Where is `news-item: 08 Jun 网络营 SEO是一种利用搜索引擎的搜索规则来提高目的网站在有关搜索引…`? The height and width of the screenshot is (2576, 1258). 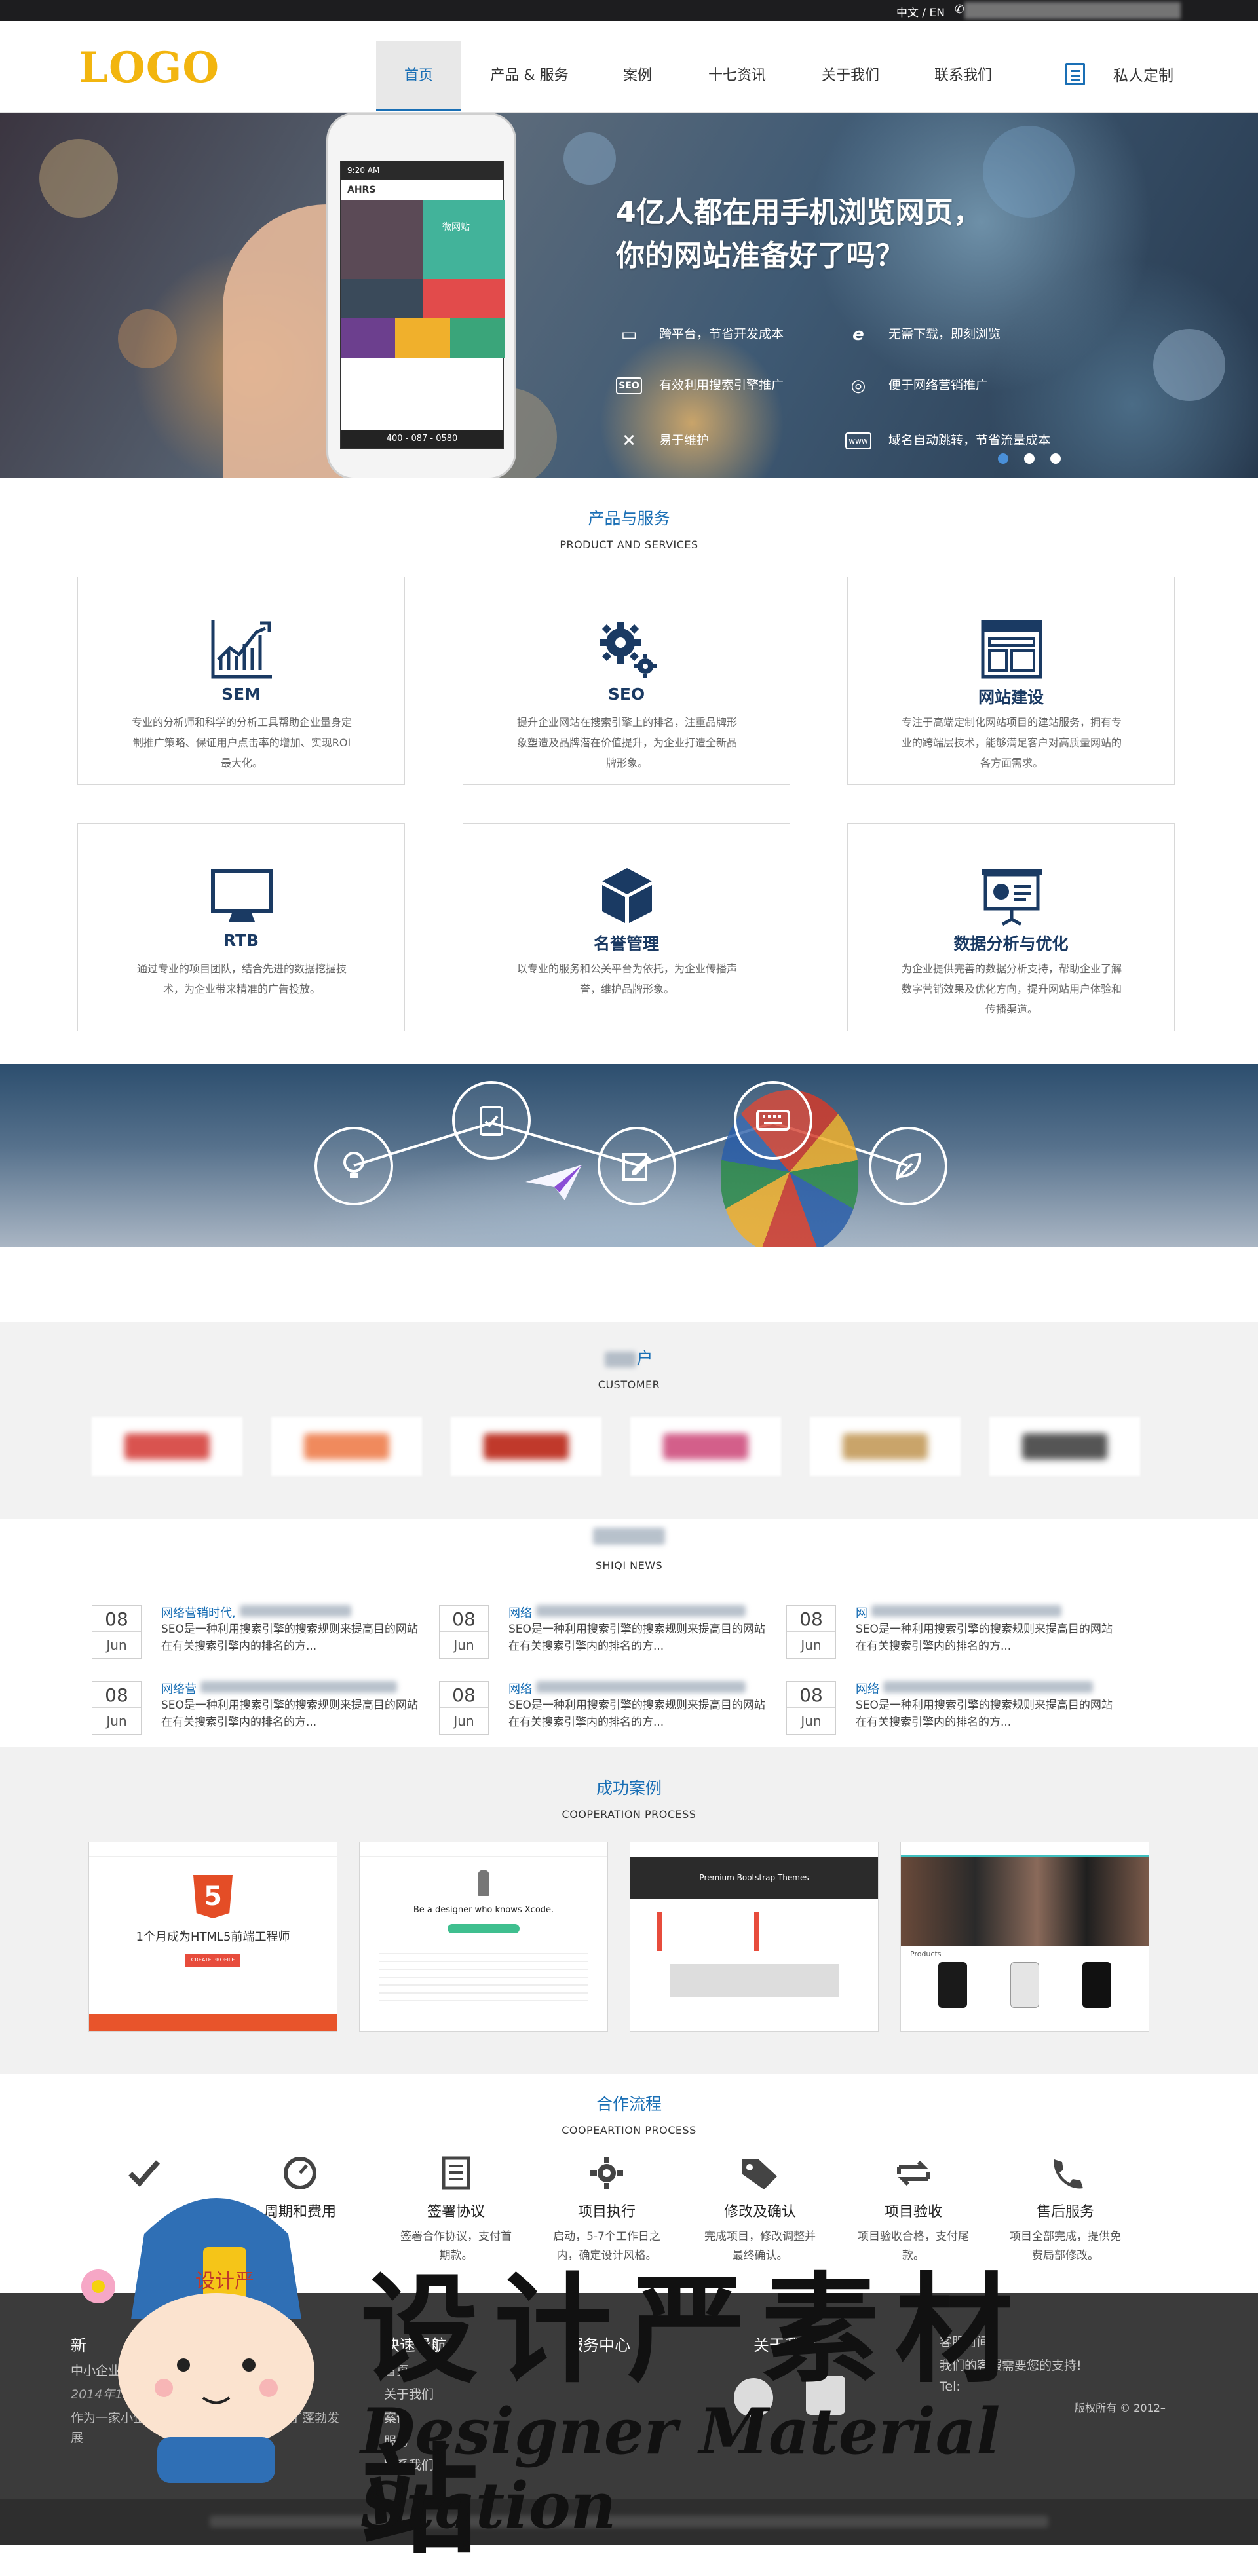 news-item: 08 Jun 网络营 SEO是一种利用搜索引擎的搜索规则来提高目的网站在有关搜索引… is located at coordinates (262, 1714).